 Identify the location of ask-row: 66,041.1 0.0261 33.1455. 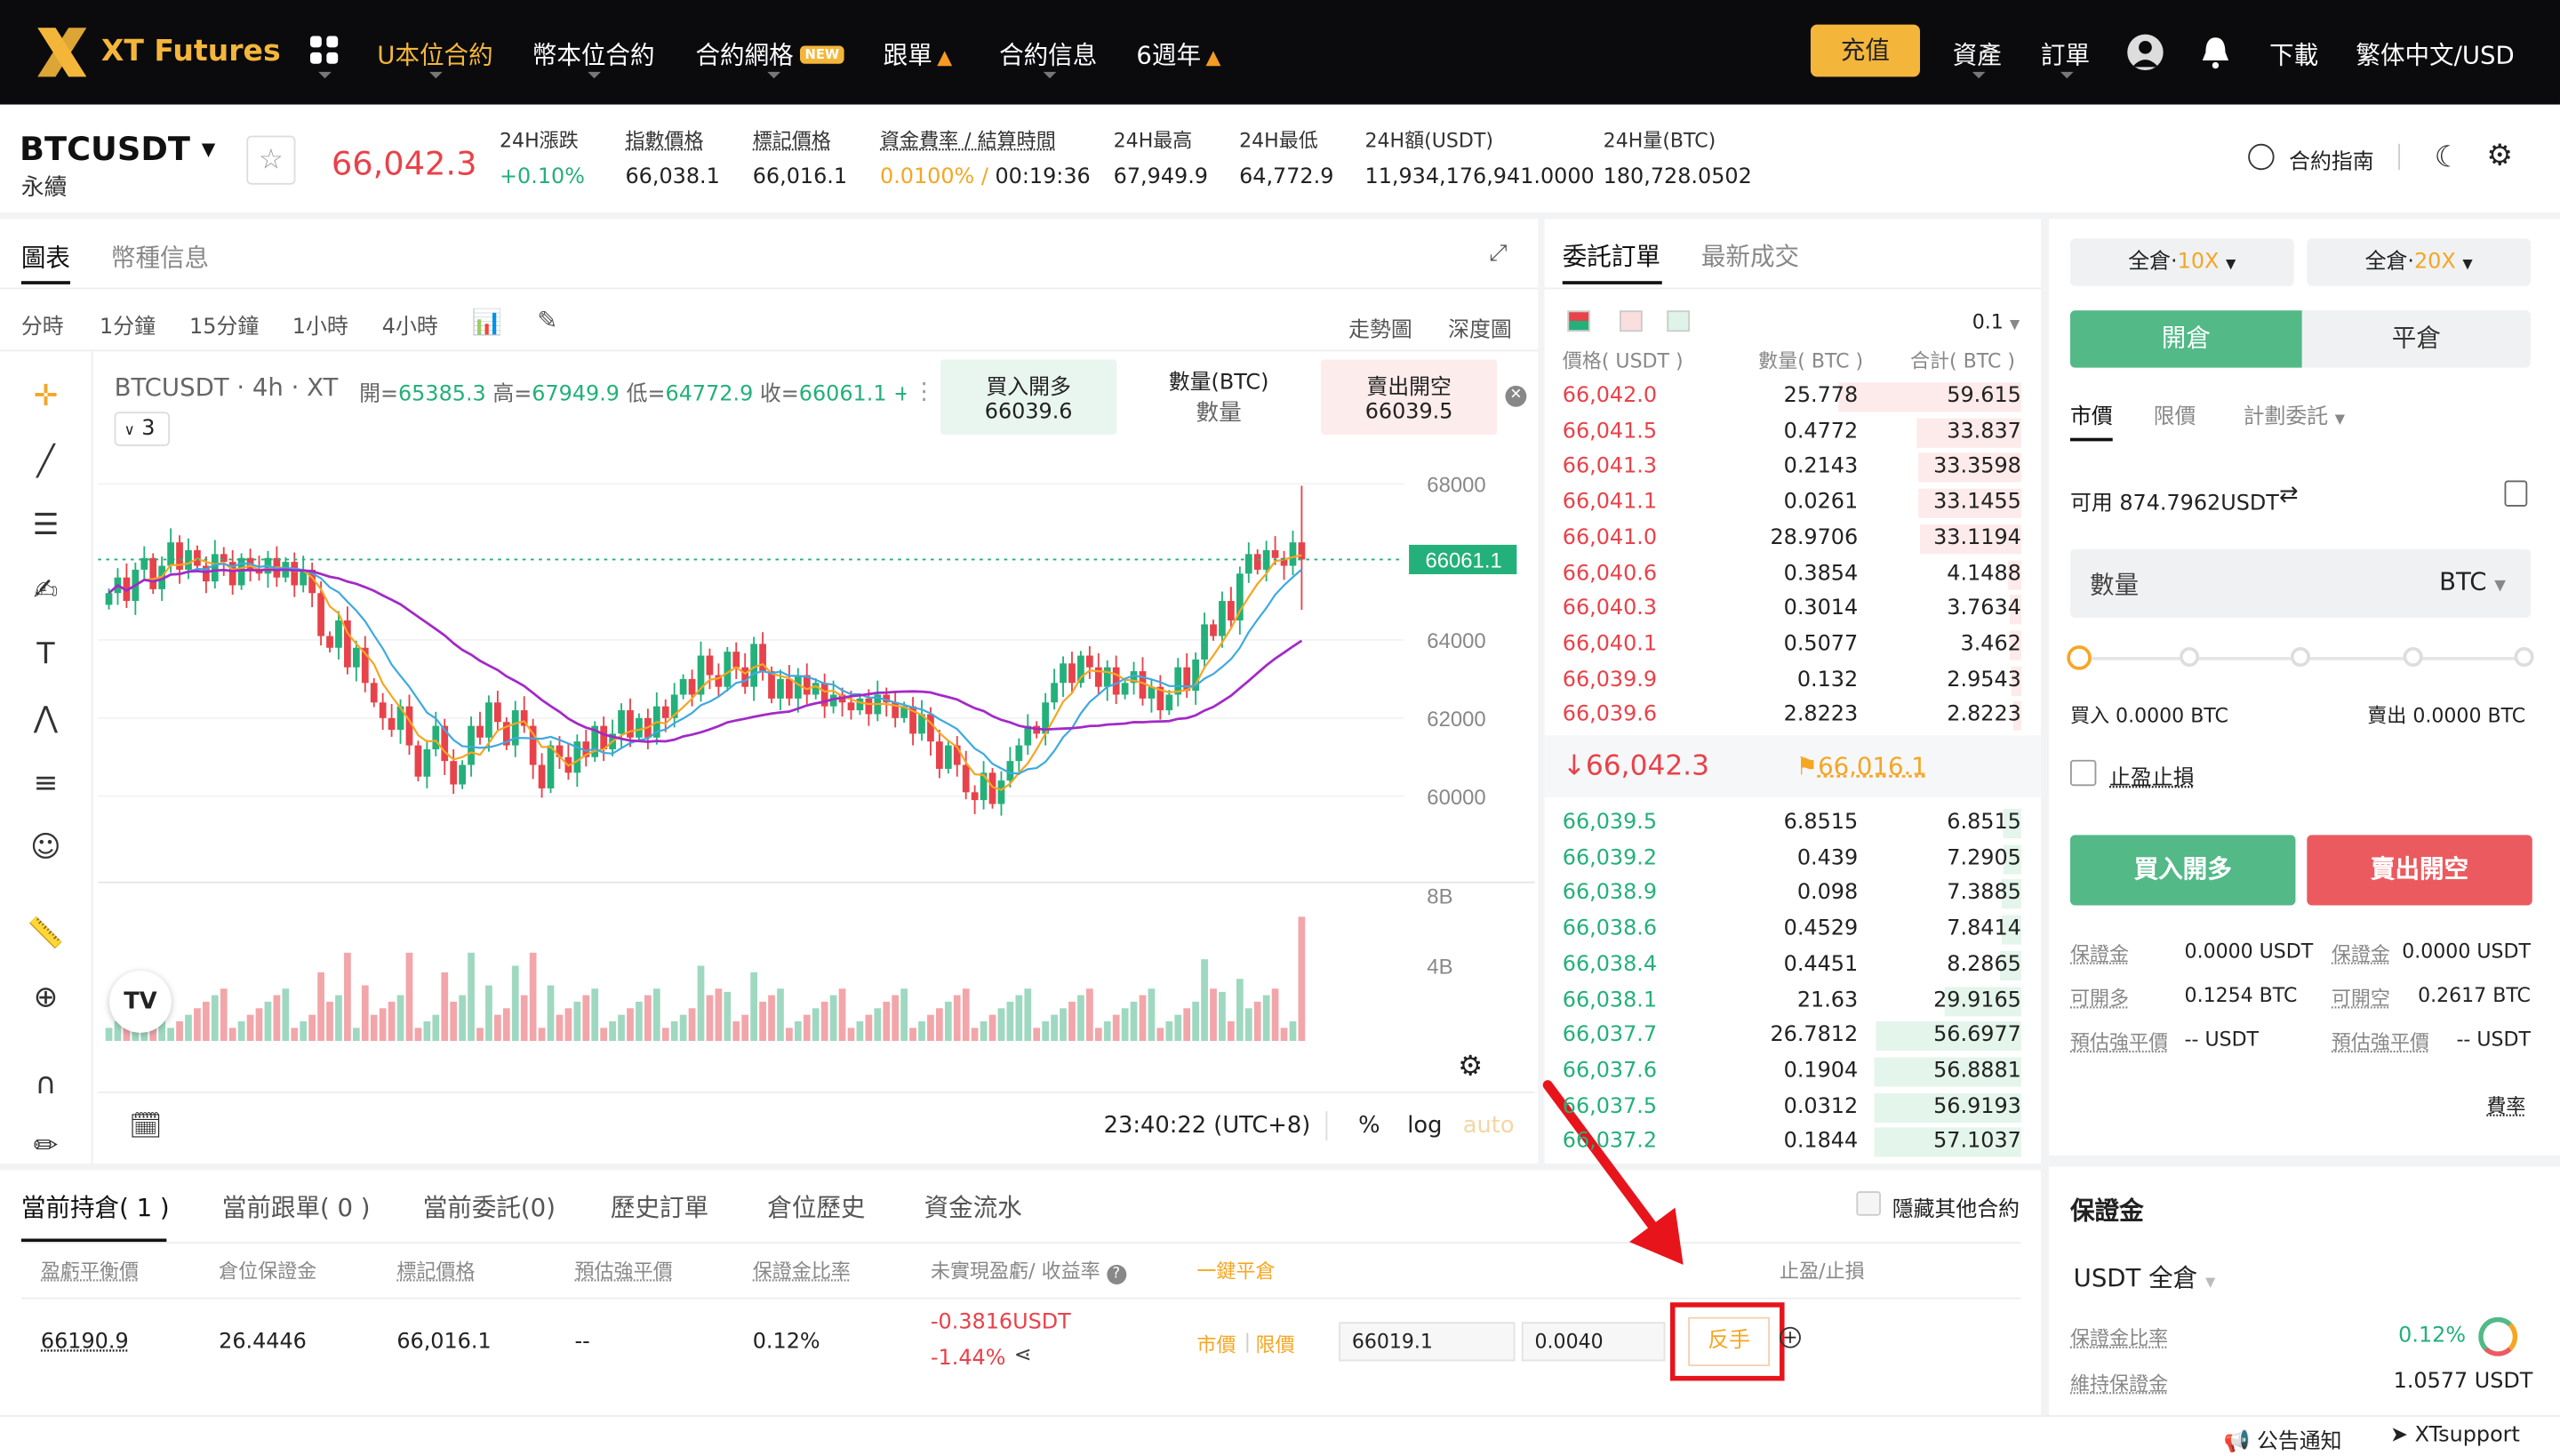
(1793, 503).